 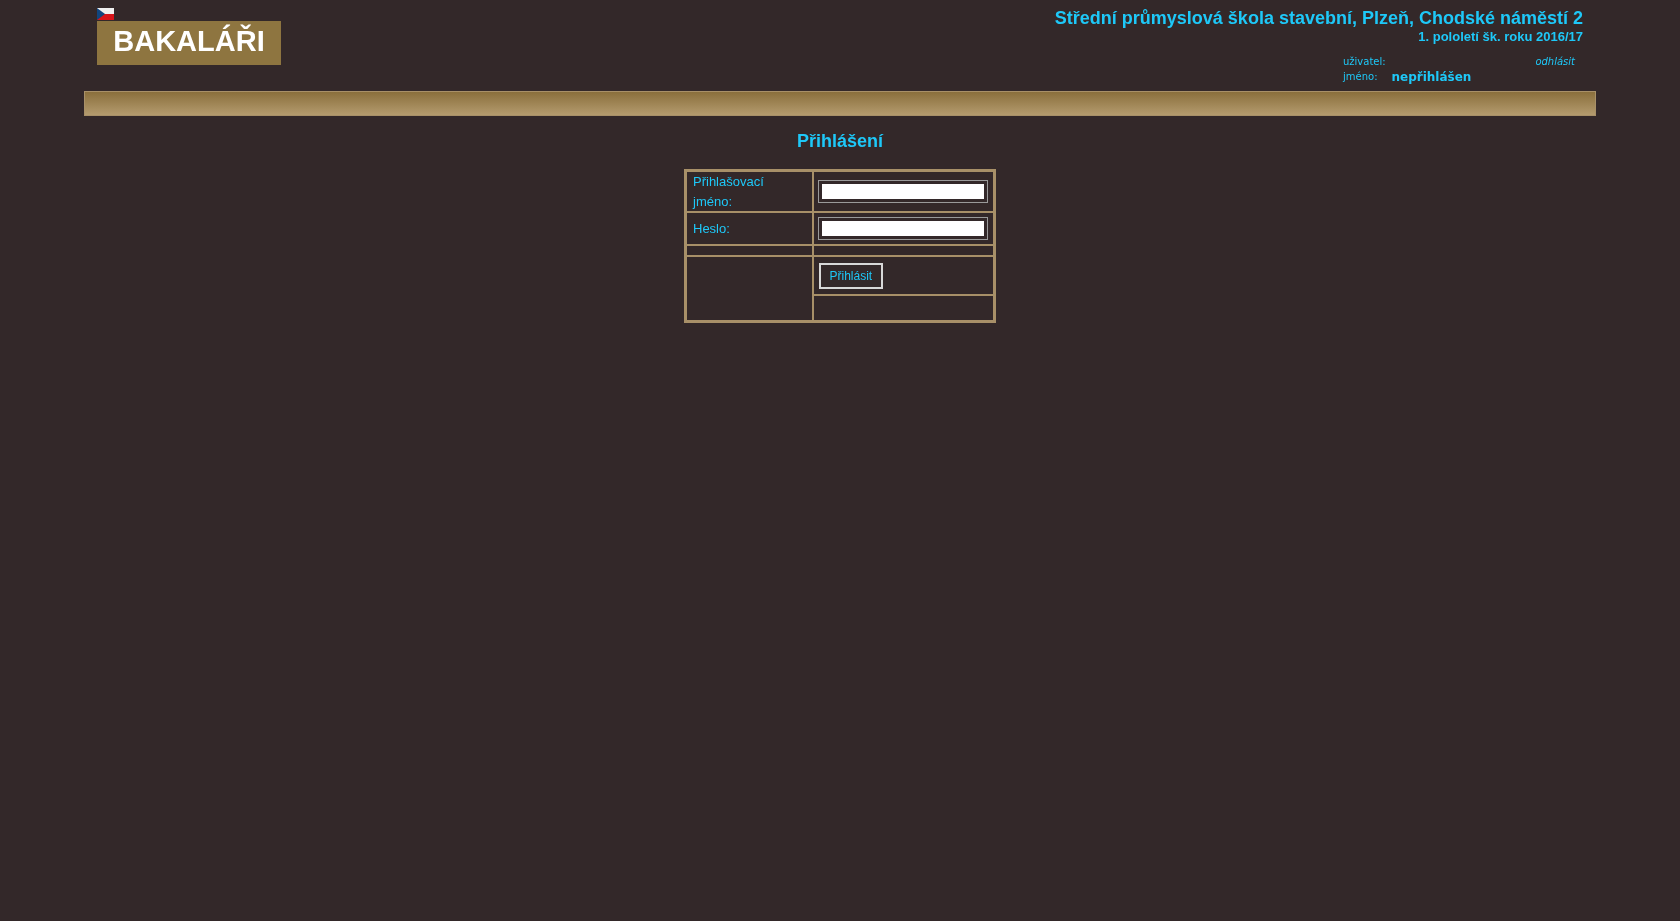 I want to click on logo: BAKALÁŘI, so click(x=189, y=43).